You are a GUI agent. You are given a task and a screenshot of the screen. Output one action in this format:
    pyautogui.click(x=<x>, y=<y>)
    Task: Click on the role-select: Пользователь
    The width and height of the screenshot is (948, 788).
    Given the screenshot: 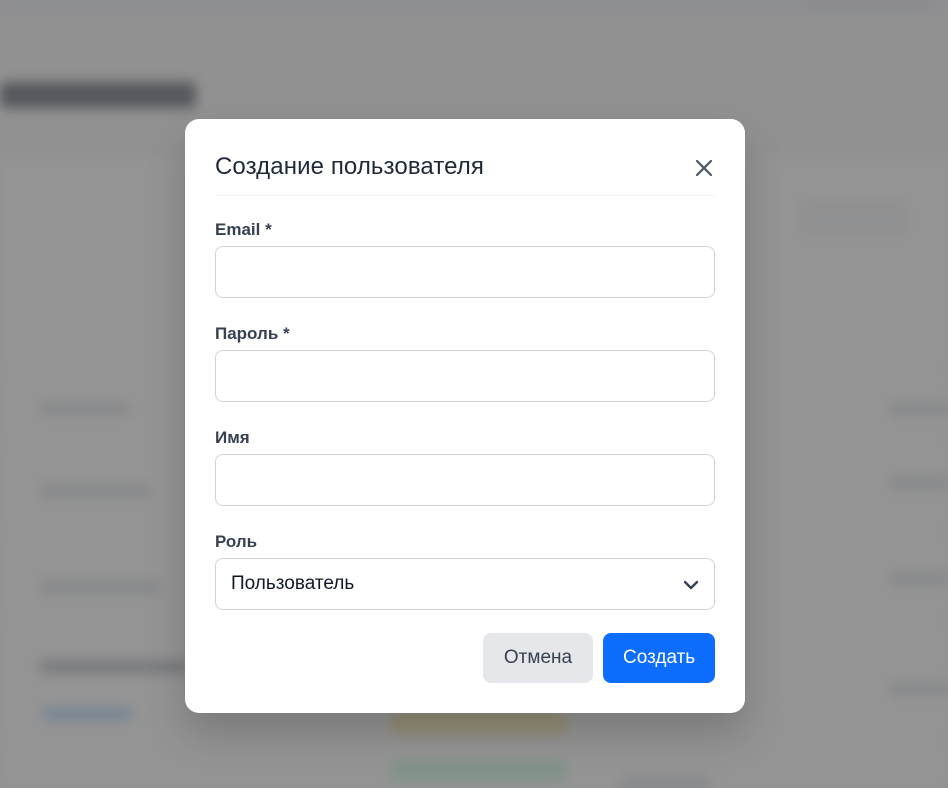 What is the action you would take?
    pyautogui.click(x=465, y=584)
    